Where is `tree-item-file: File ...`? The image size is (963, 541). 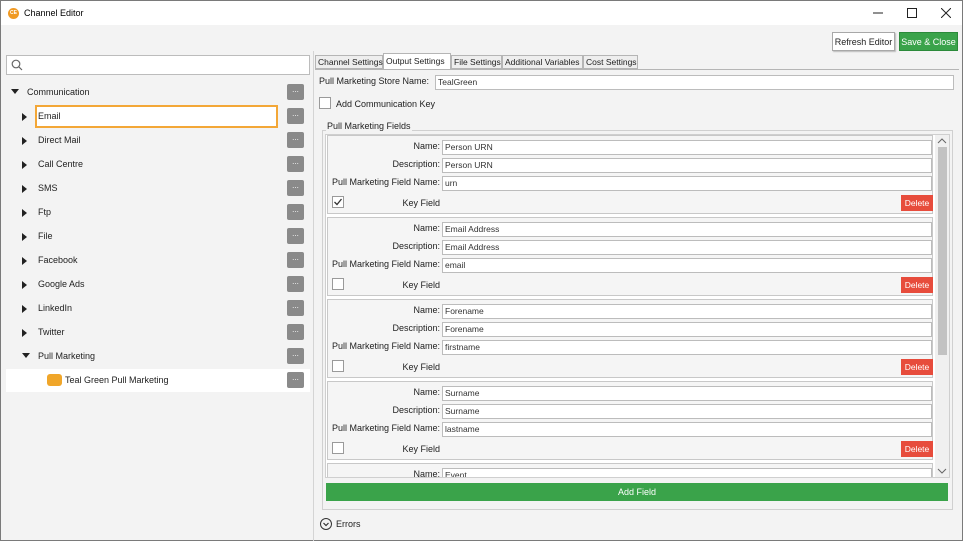
tree-item-file: File ... is located at coordinates (158, 236).